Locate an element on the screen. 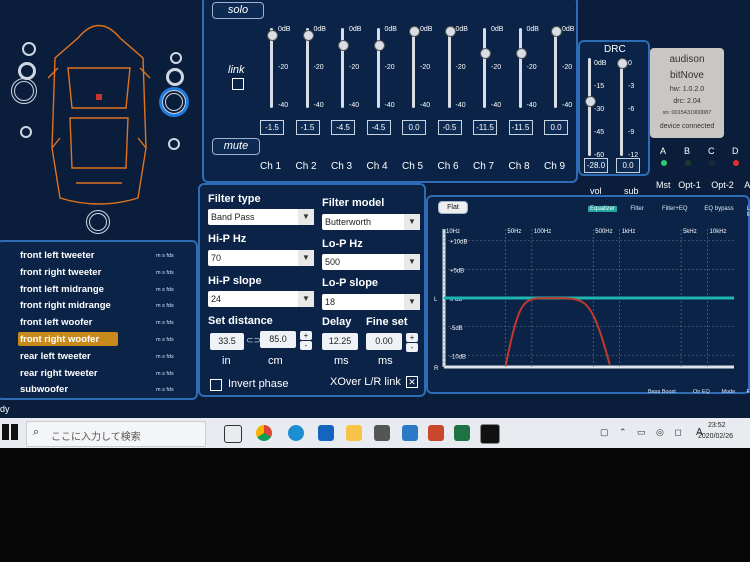  drc-sub-value: 0.0 is located at coordinates (628, 165).